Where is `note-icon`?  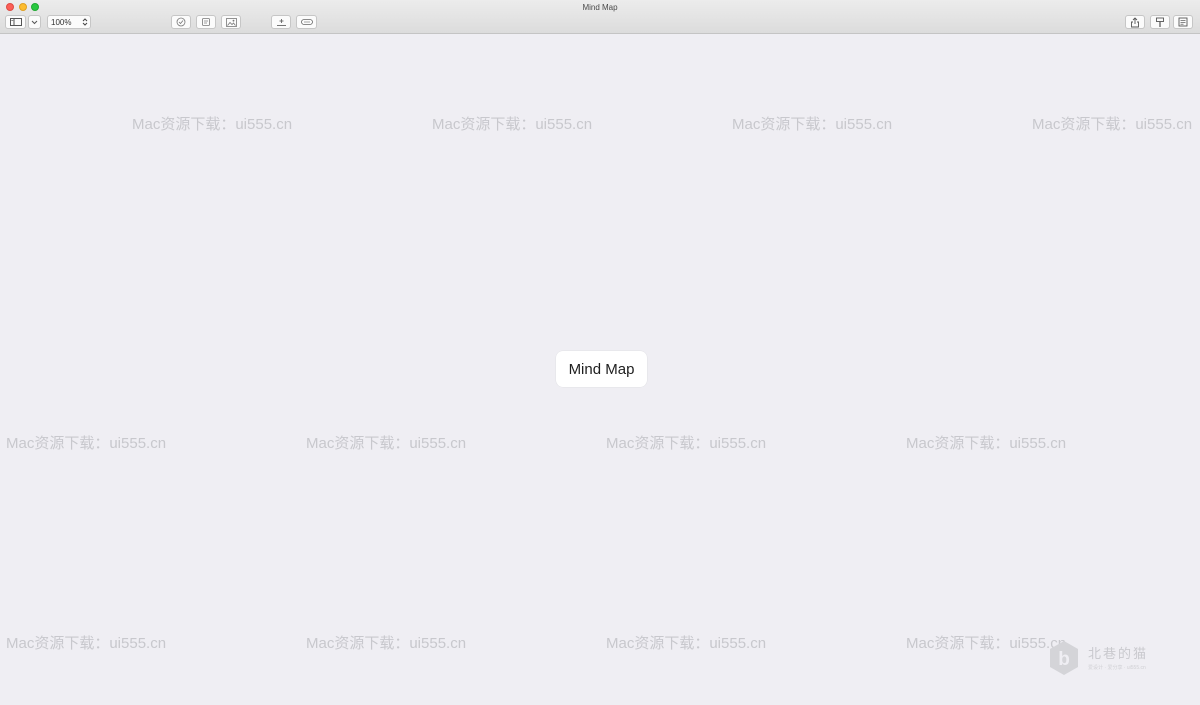
note-icon is located at coordinates (206, 22).